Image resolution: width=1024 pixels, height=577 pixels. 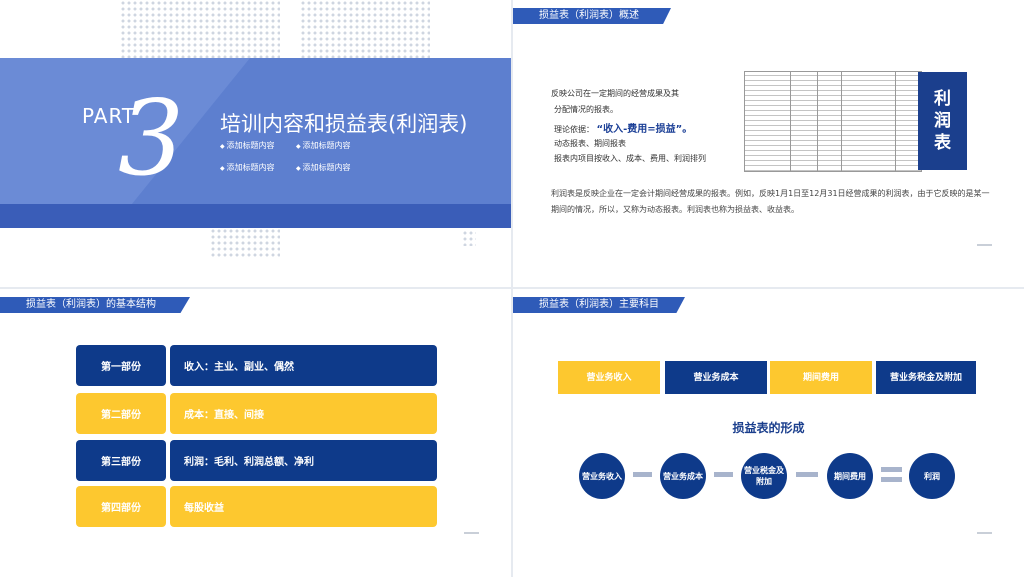 What do you see at coordinates (303, 460) in the screenshot?
I see `part-content-3: 利润：毛利、利润总额、净利` at bounding box center [303, 460].